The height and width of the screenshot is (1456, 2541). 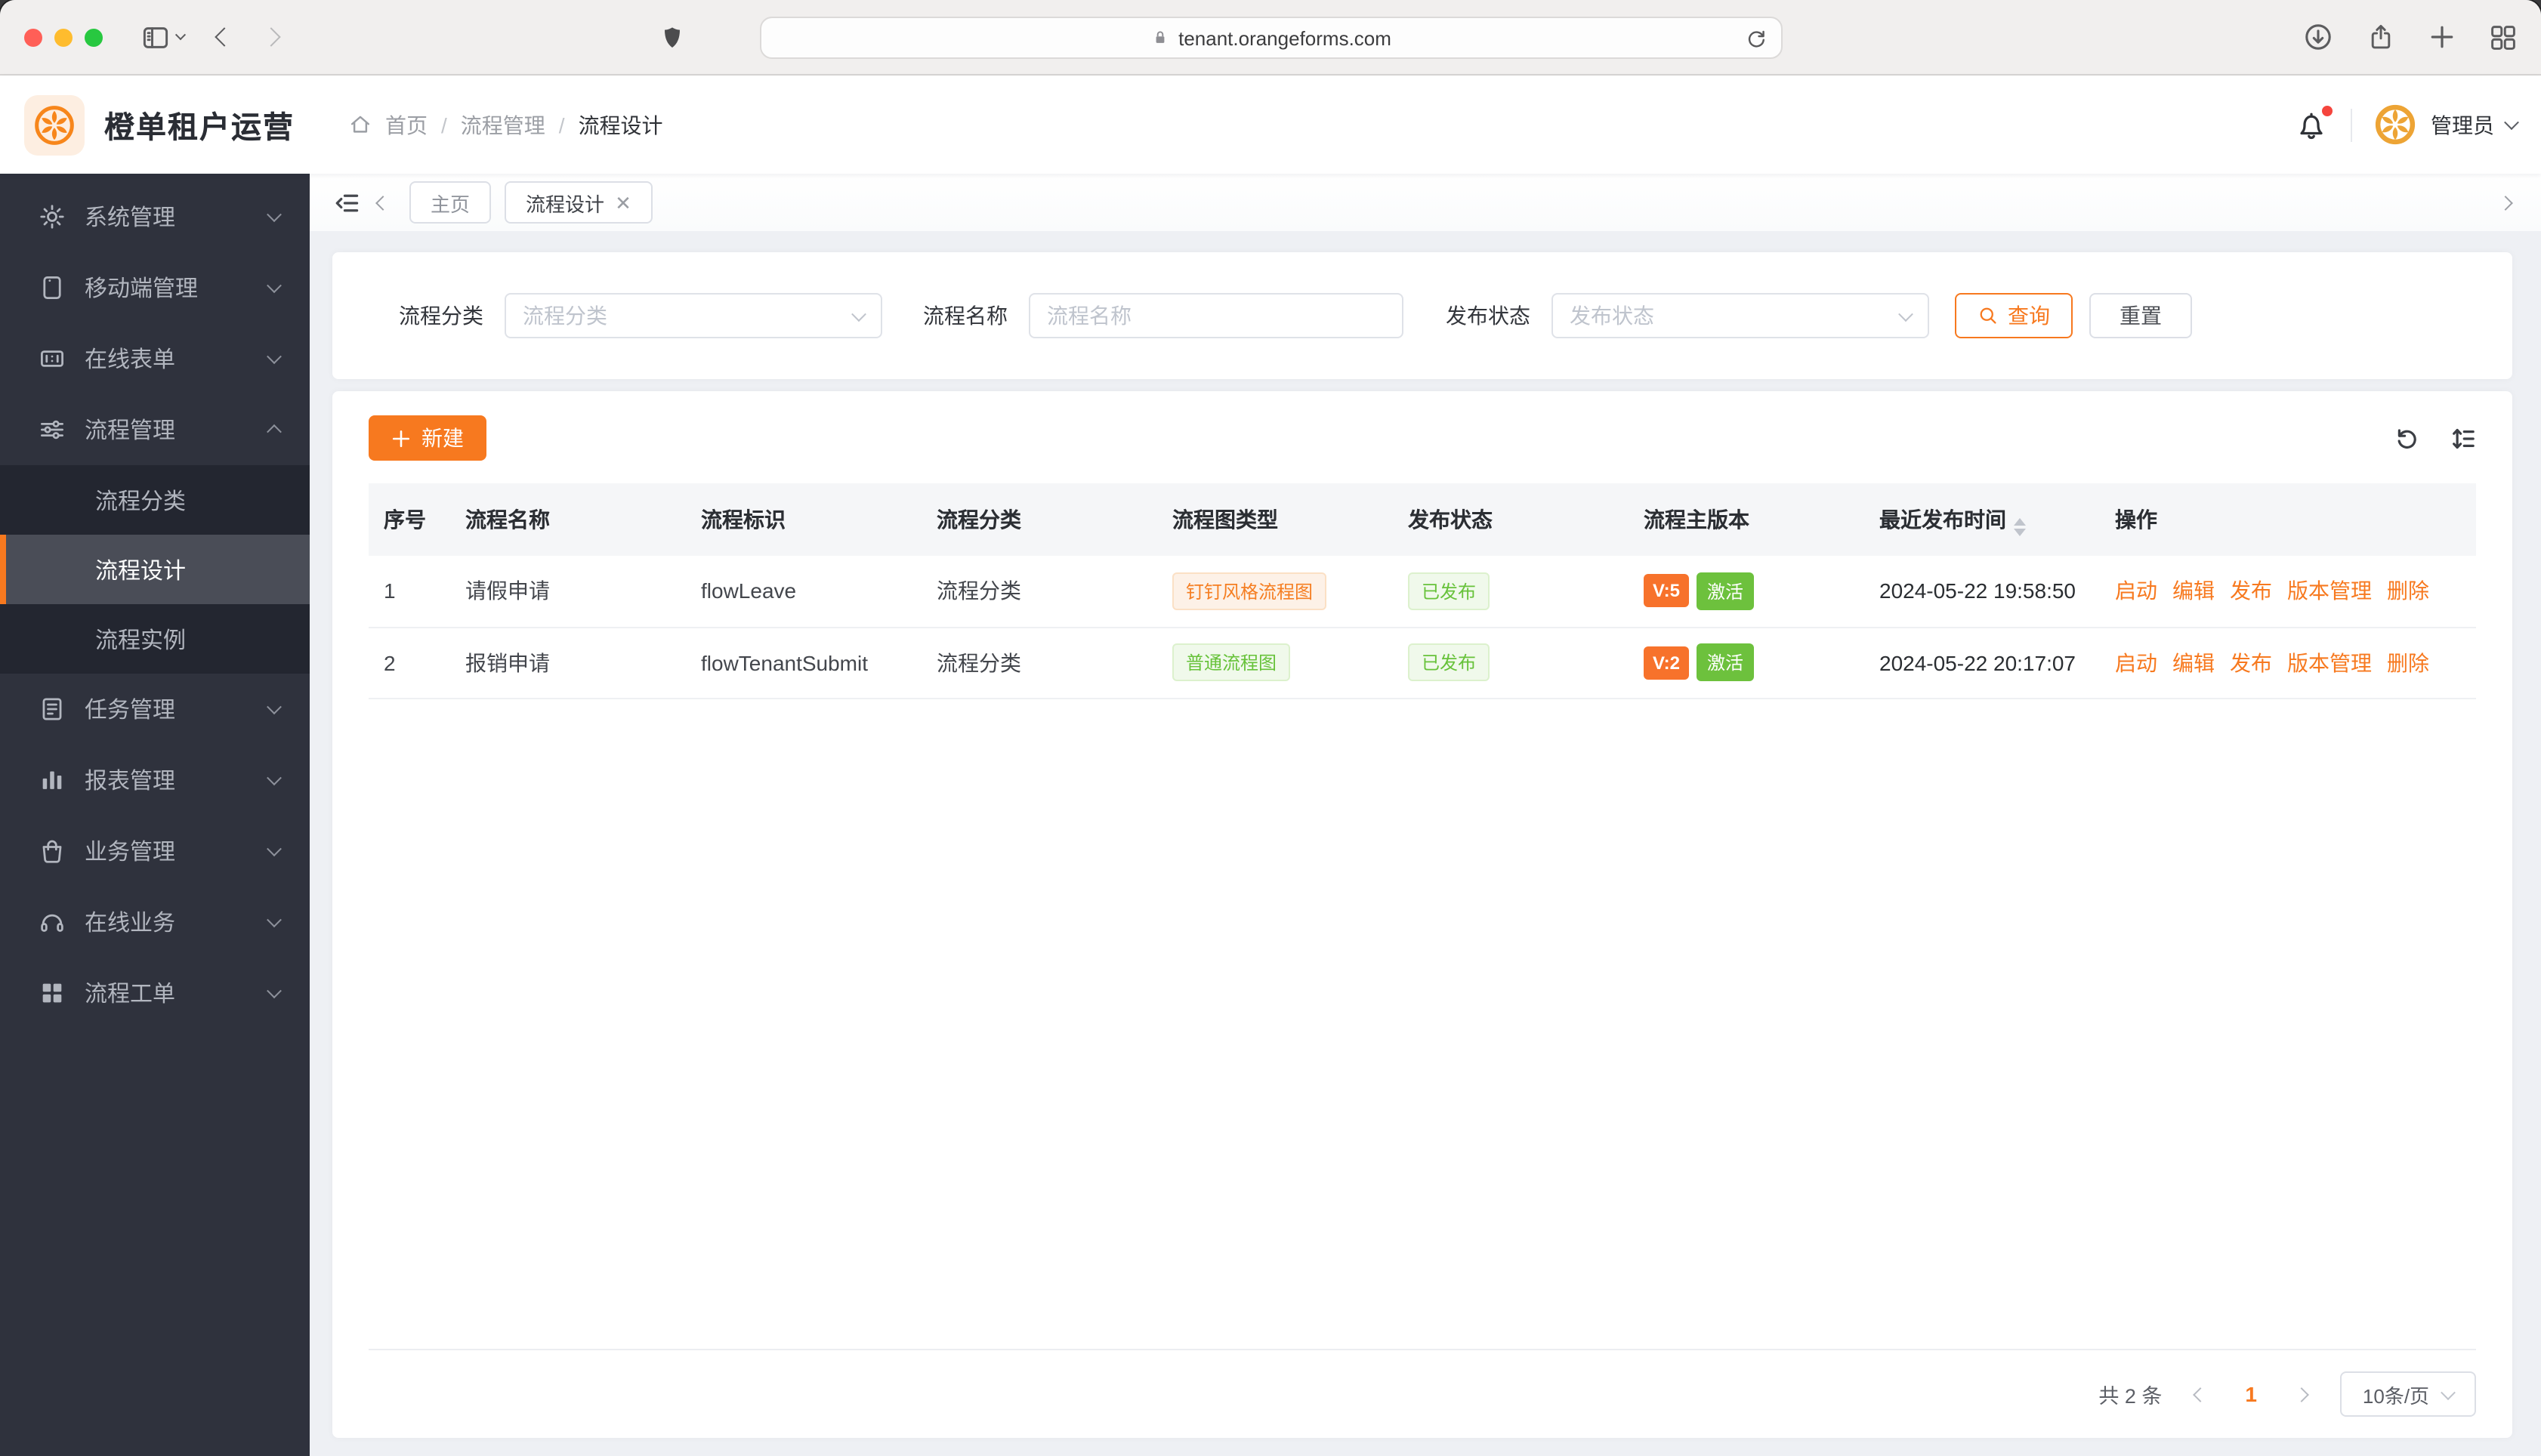 I want to click on forward-icon, so click(x=271, y=37).